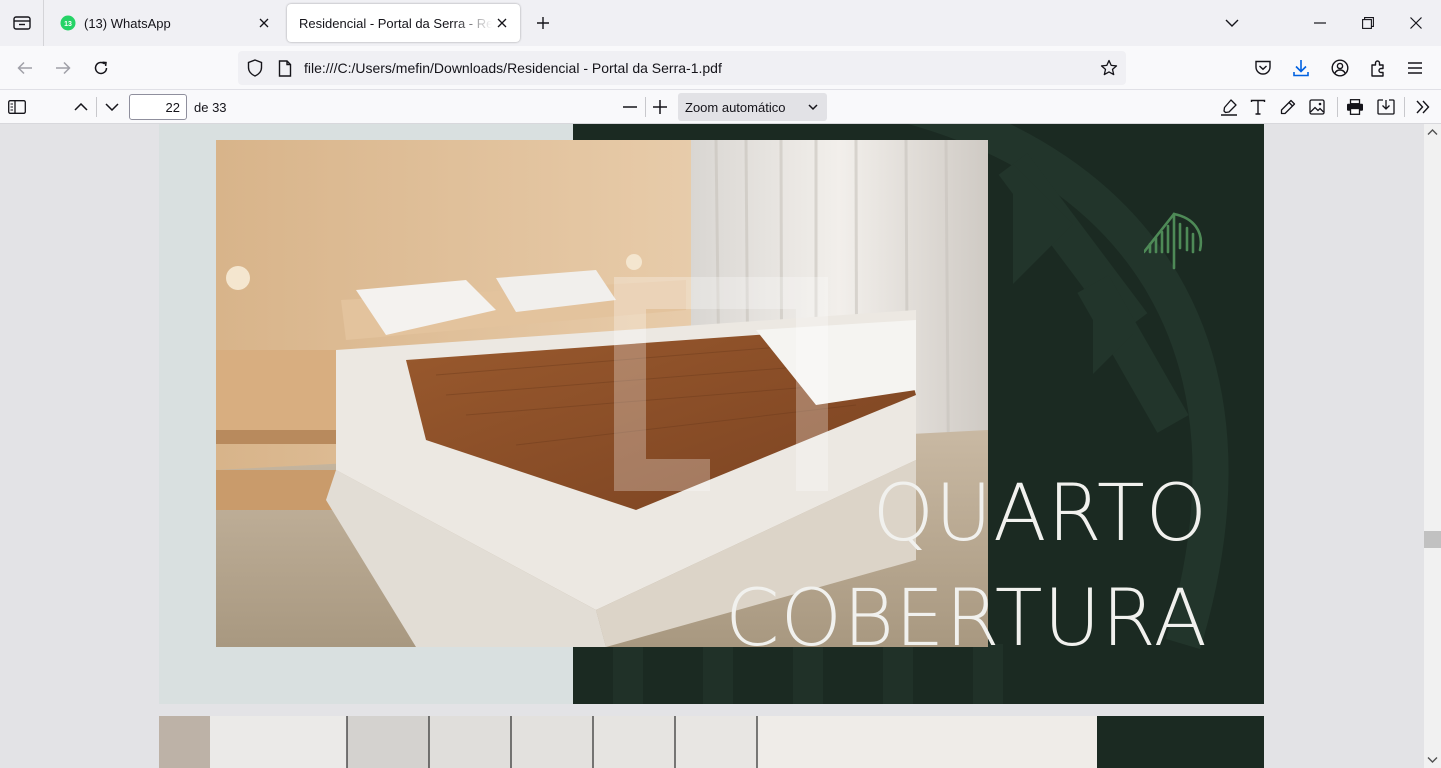 The image size is (1441, 768). I want to click on image-icon, so click(1317, 107).